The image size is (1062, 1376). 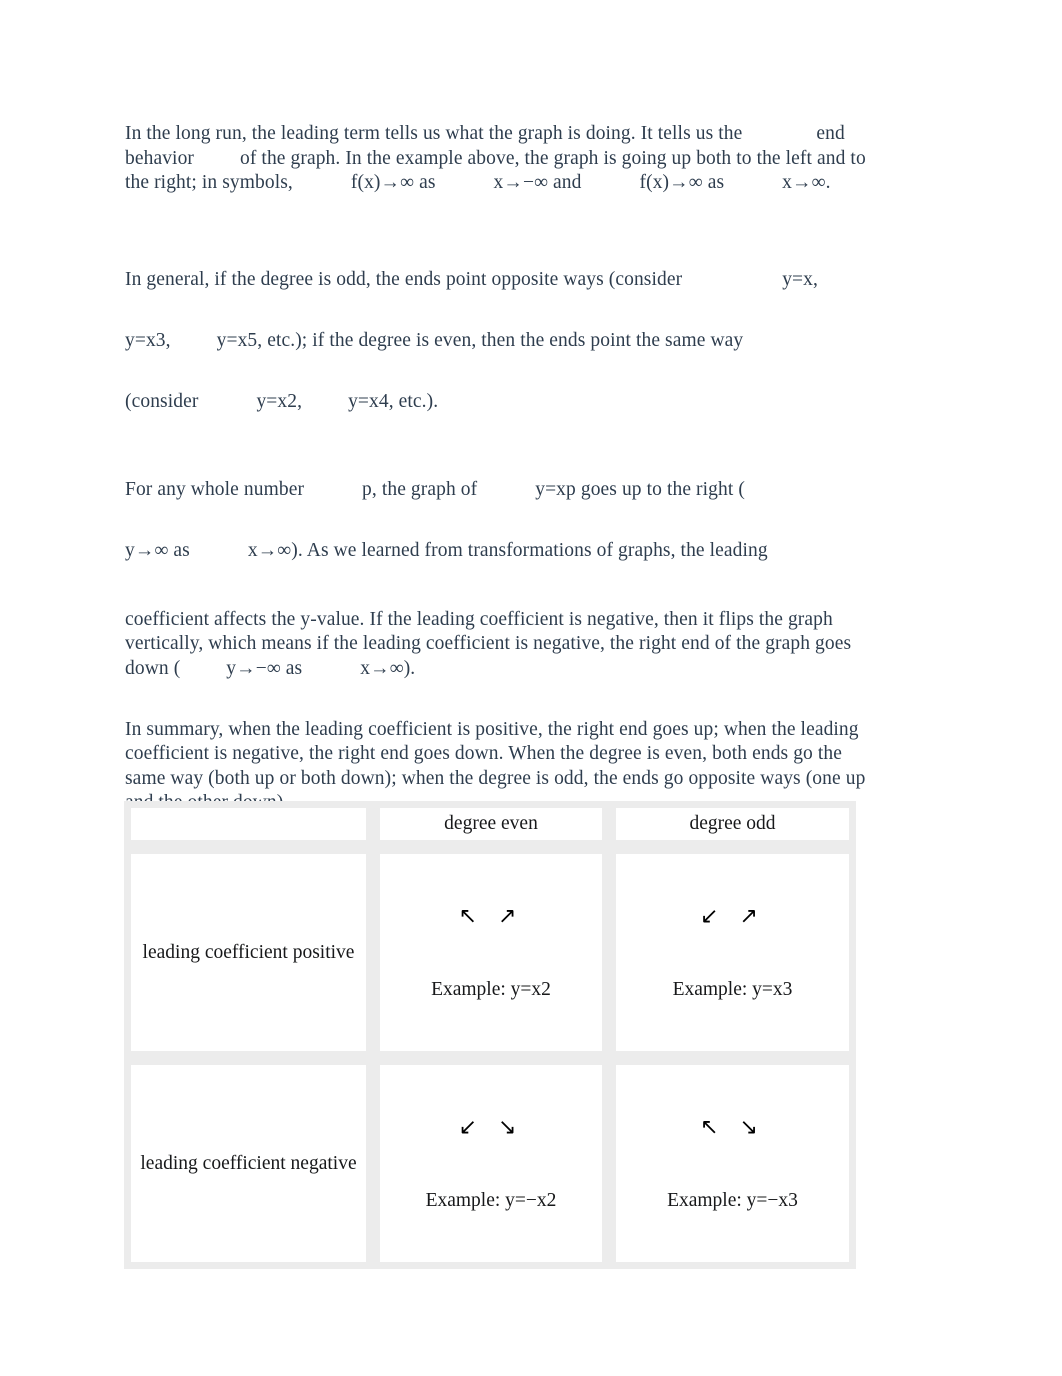 I want to click on example-label: Example: y=−x2, so click(x=491, y=1200).